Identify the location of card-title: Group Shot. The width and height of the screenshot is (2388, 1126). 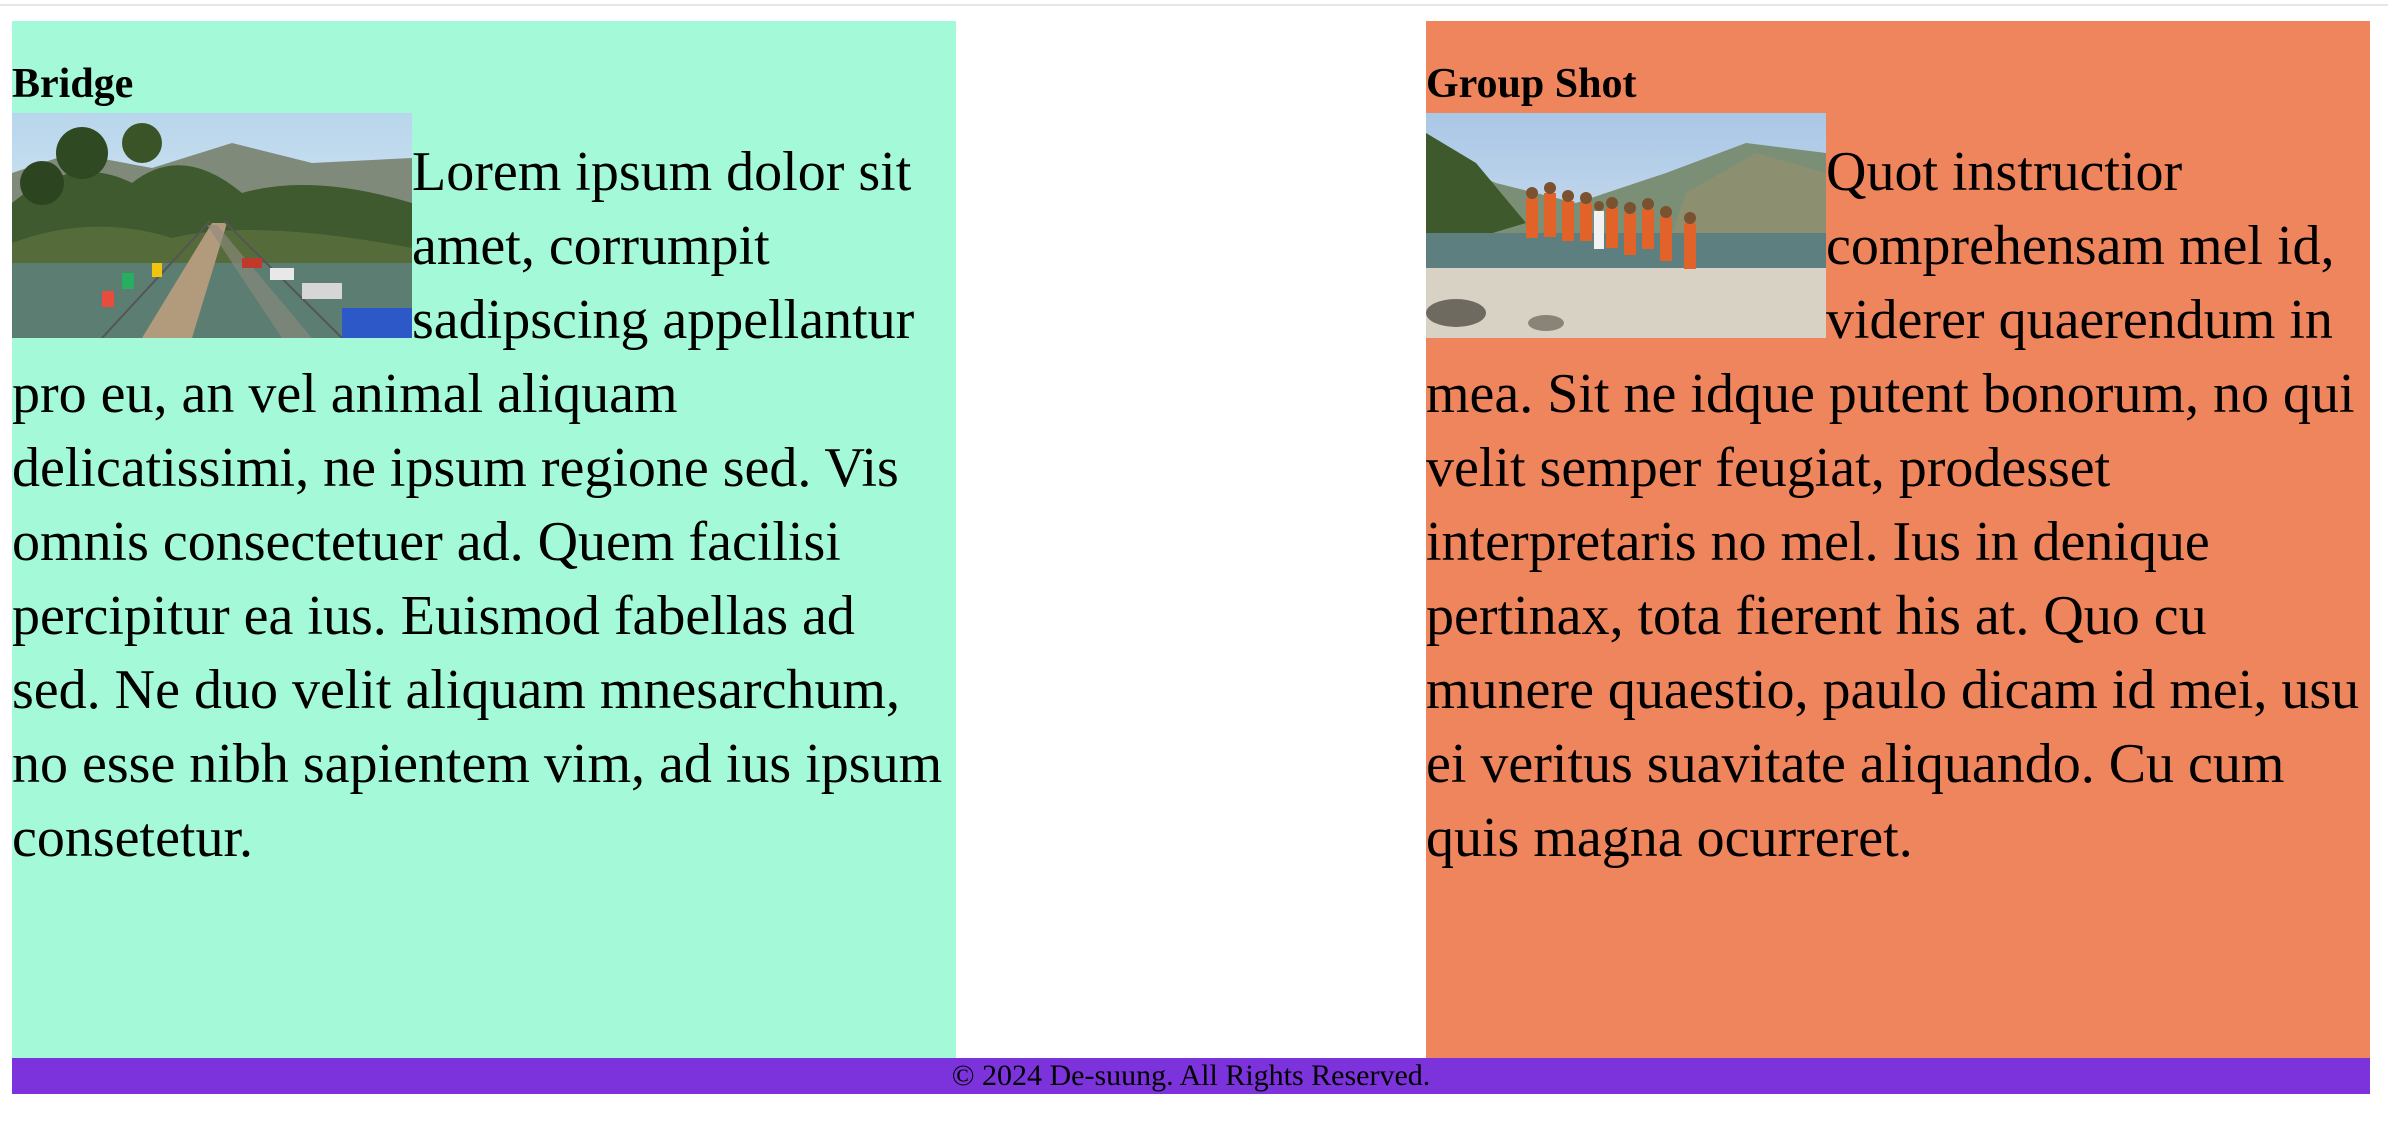
(1531, 84).